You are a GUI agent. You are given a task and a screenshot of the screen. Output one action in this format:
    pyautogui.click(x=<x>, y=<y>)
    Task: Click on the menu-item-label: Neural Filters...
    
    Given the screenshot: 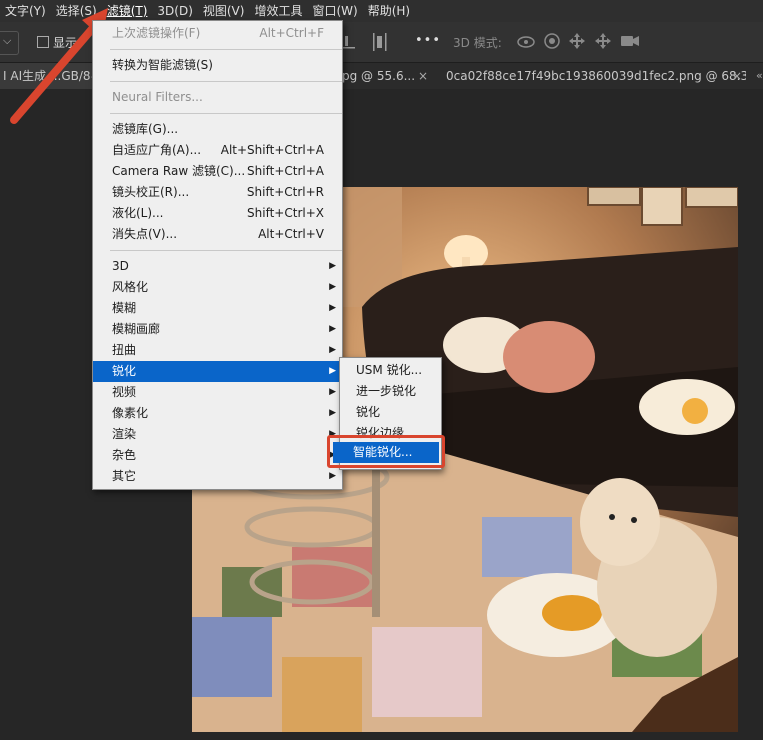 What is the action you would take?
    pyautogui.click(x=157, y=97)
    